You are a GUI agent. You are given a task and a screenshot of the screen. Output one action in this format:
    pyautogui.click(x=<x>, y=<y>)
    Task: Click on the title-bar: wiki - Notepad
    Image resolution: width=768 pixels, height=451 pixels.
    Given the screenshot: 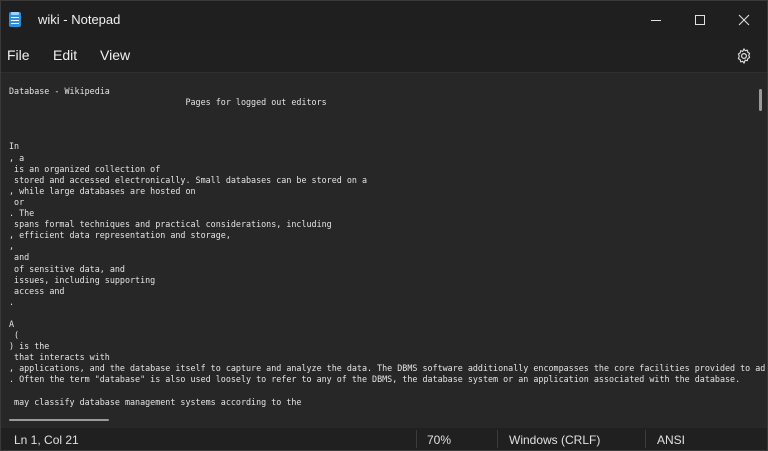 What is the action you would take?
    pyautogui.click(x=384, y=20)
    